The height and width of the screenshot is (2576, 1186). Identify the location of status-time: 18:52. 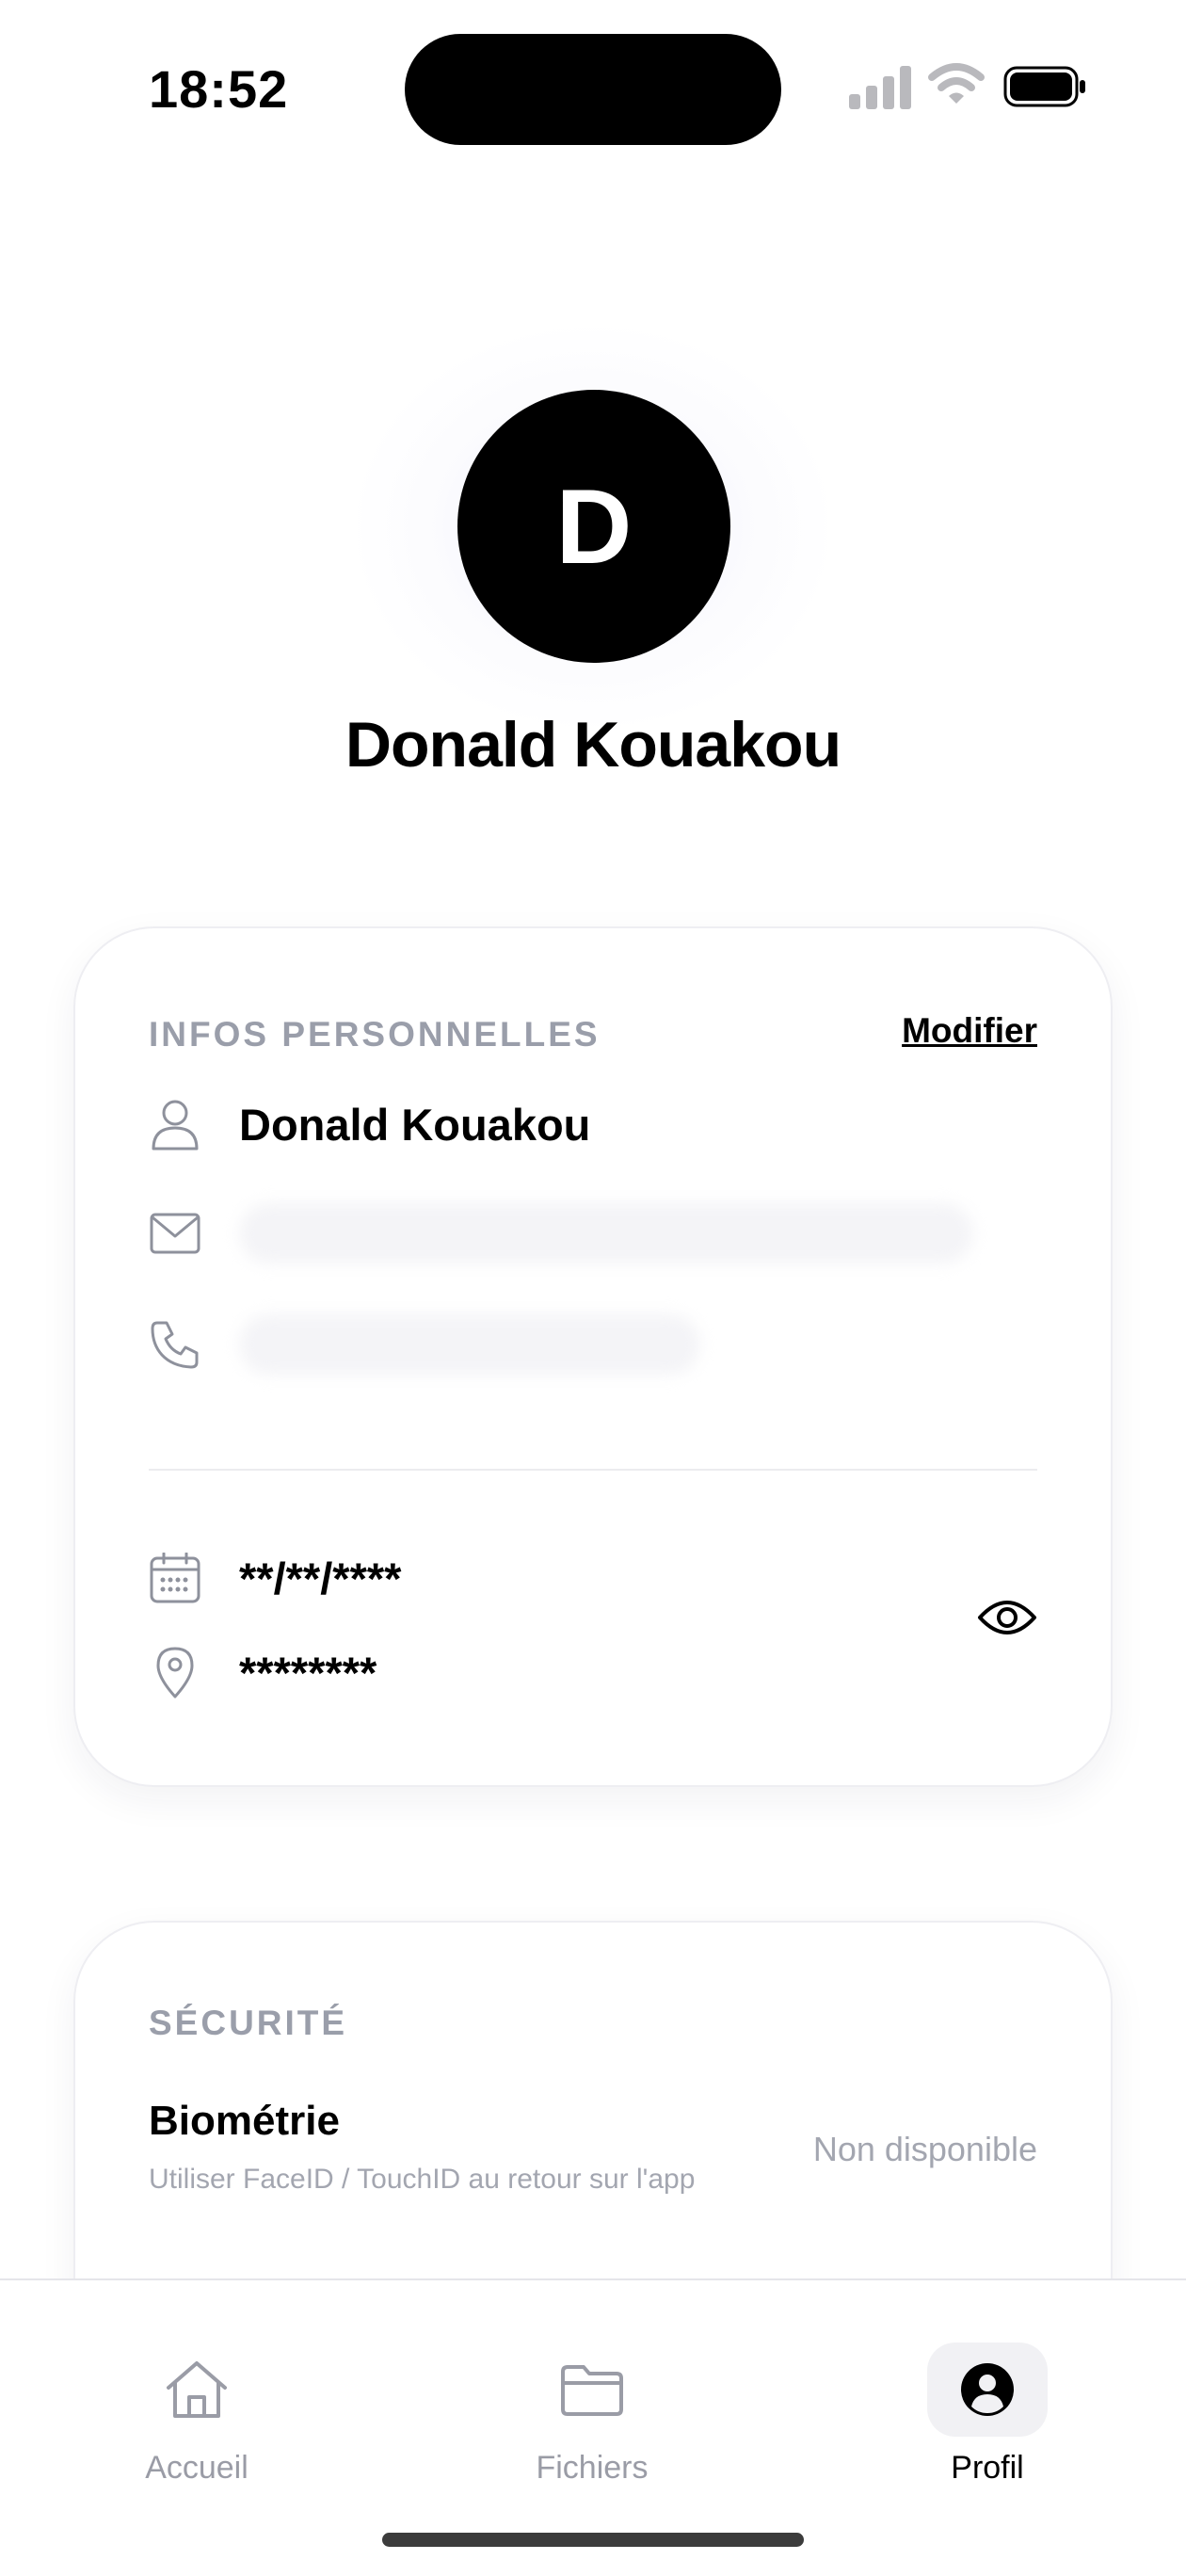
(219, 89).